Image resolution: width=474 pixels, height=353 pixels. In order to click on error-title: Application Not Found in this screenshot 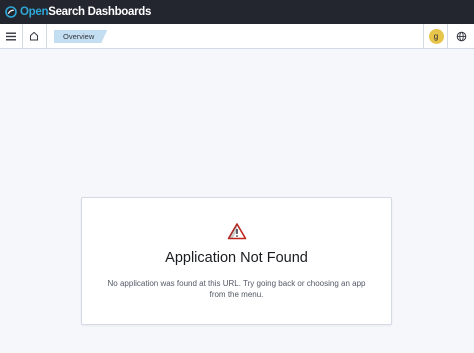, I will do `click(236, 258)`.